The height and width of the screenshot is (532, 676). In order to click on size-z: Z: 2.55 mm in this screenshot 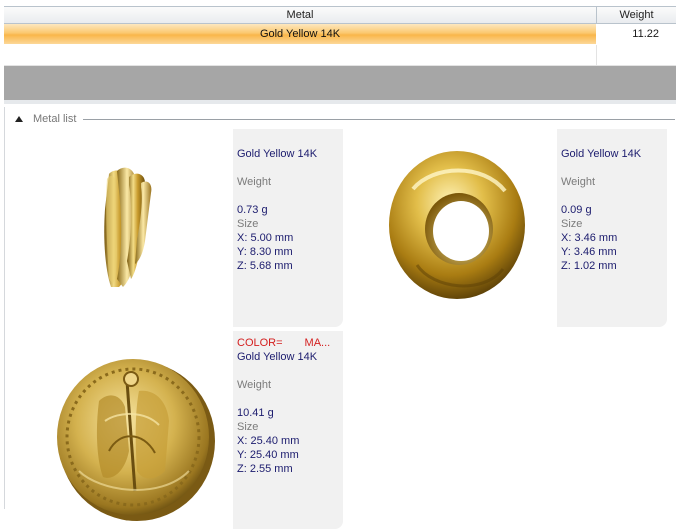, I will do `click(265, 469)`.